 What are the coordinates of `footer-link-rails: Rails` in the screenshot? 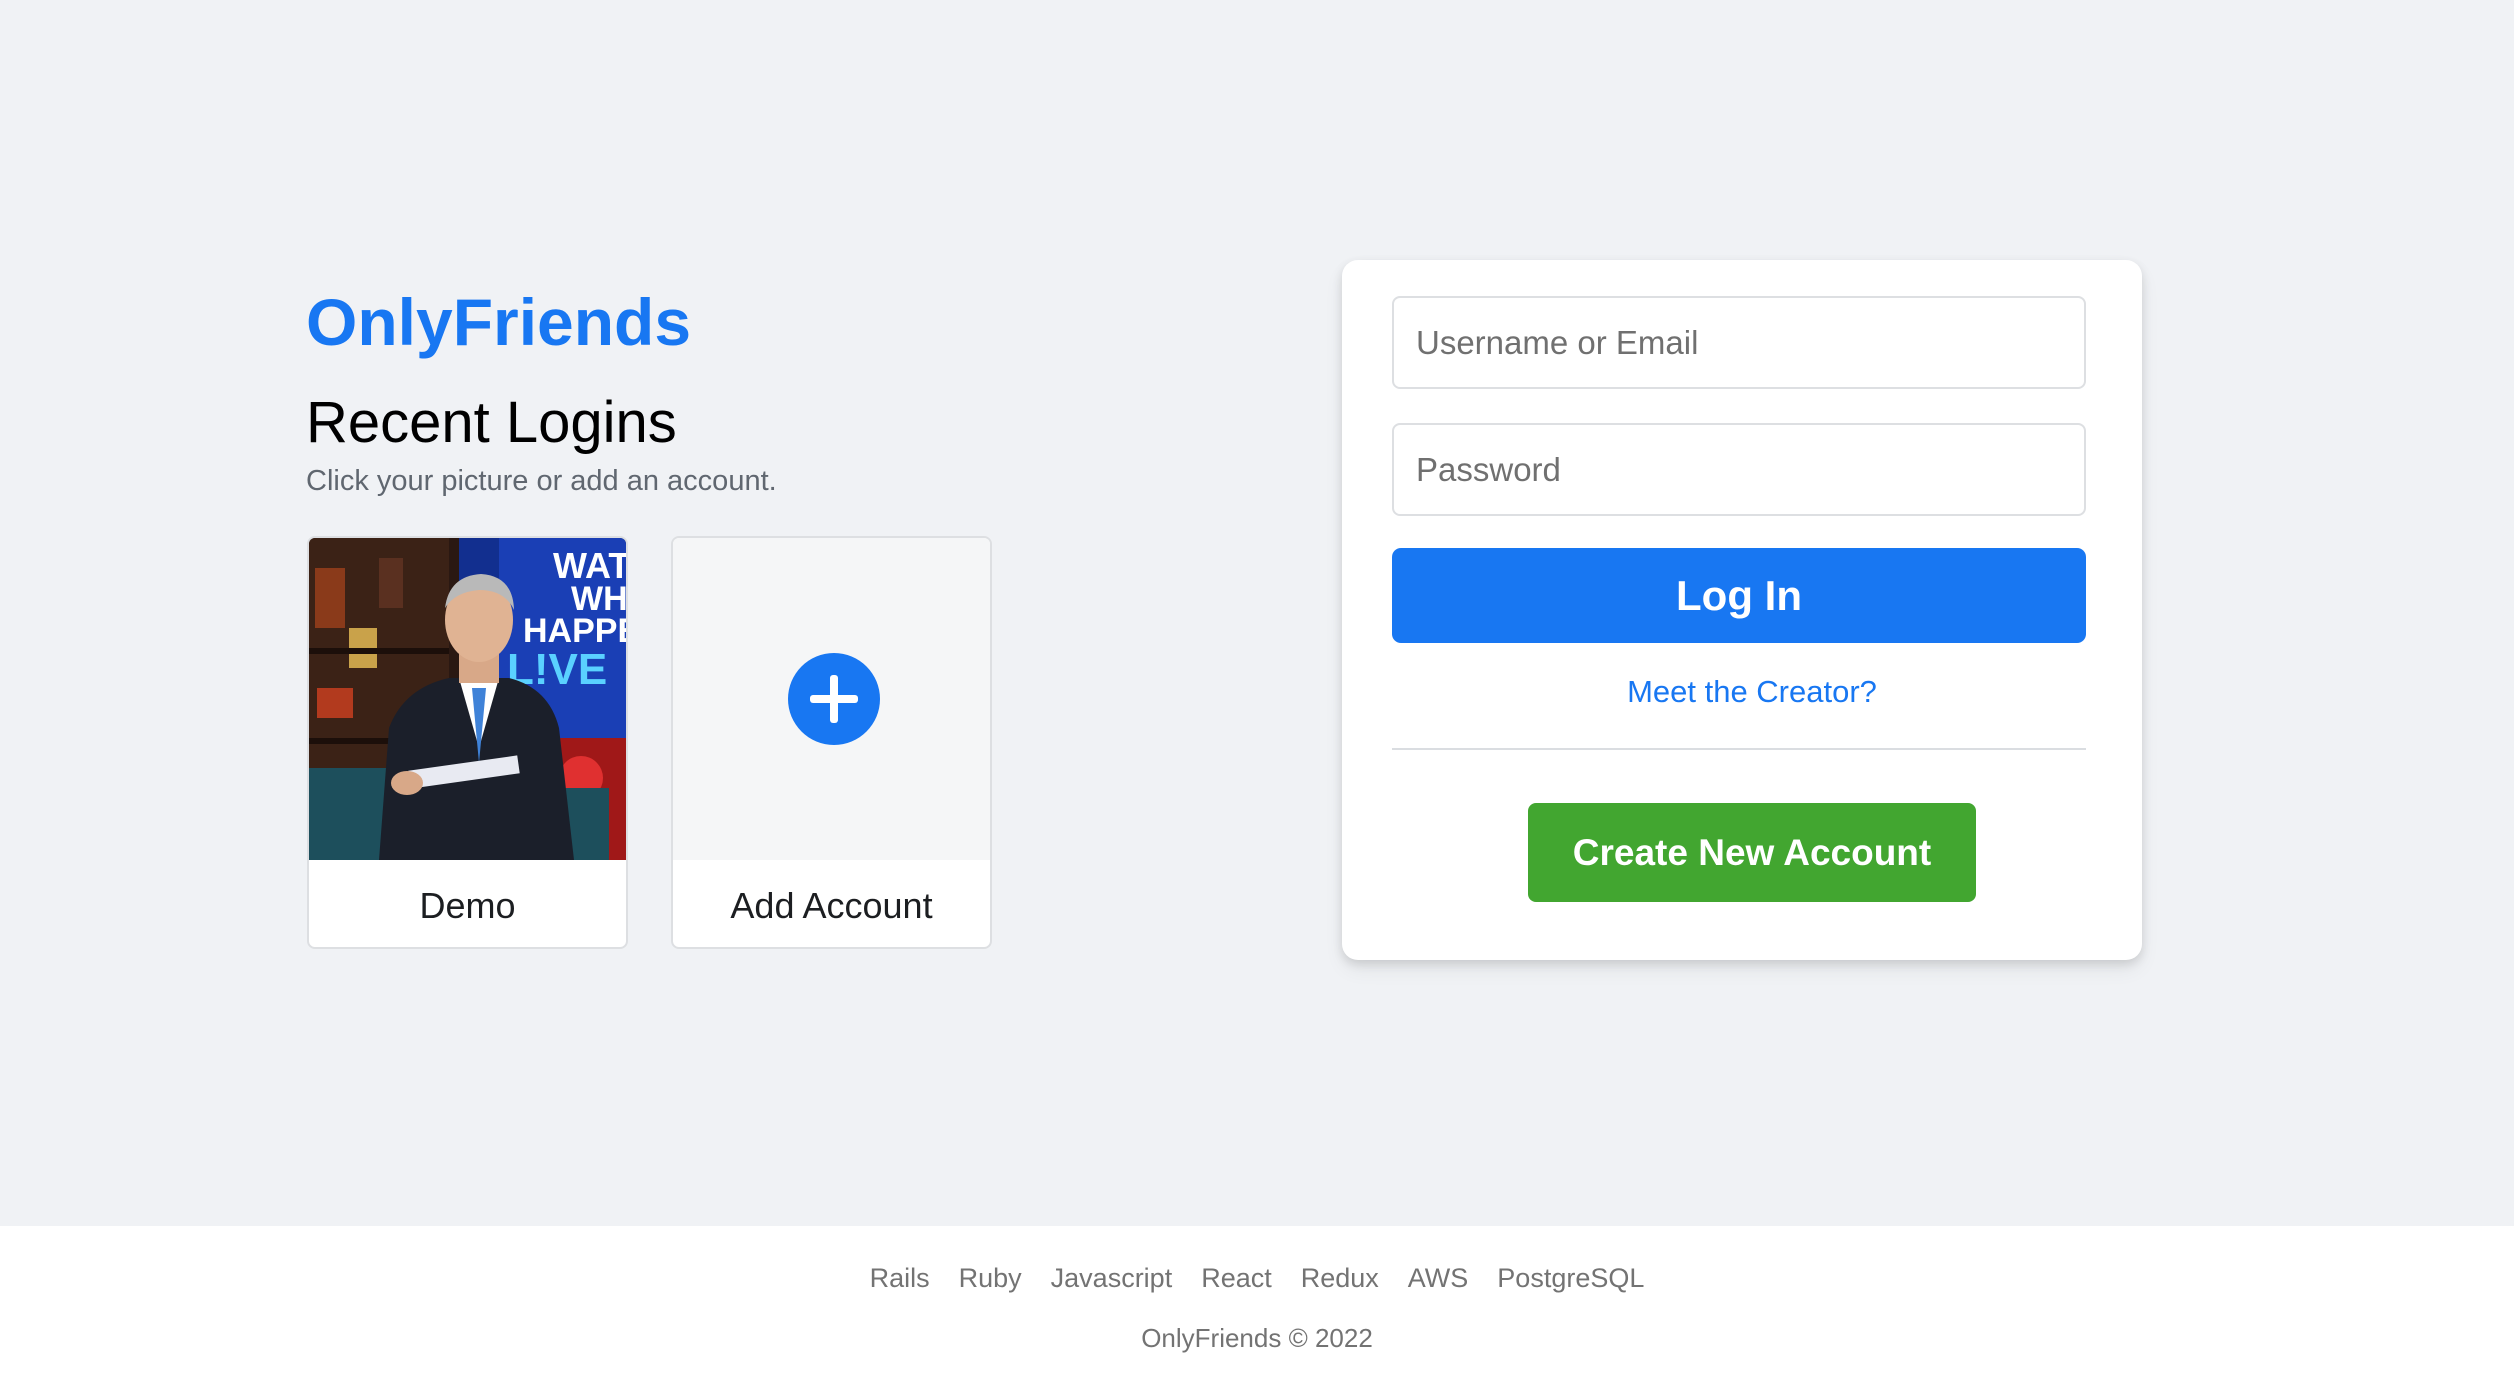 It's located at (900, 1278).